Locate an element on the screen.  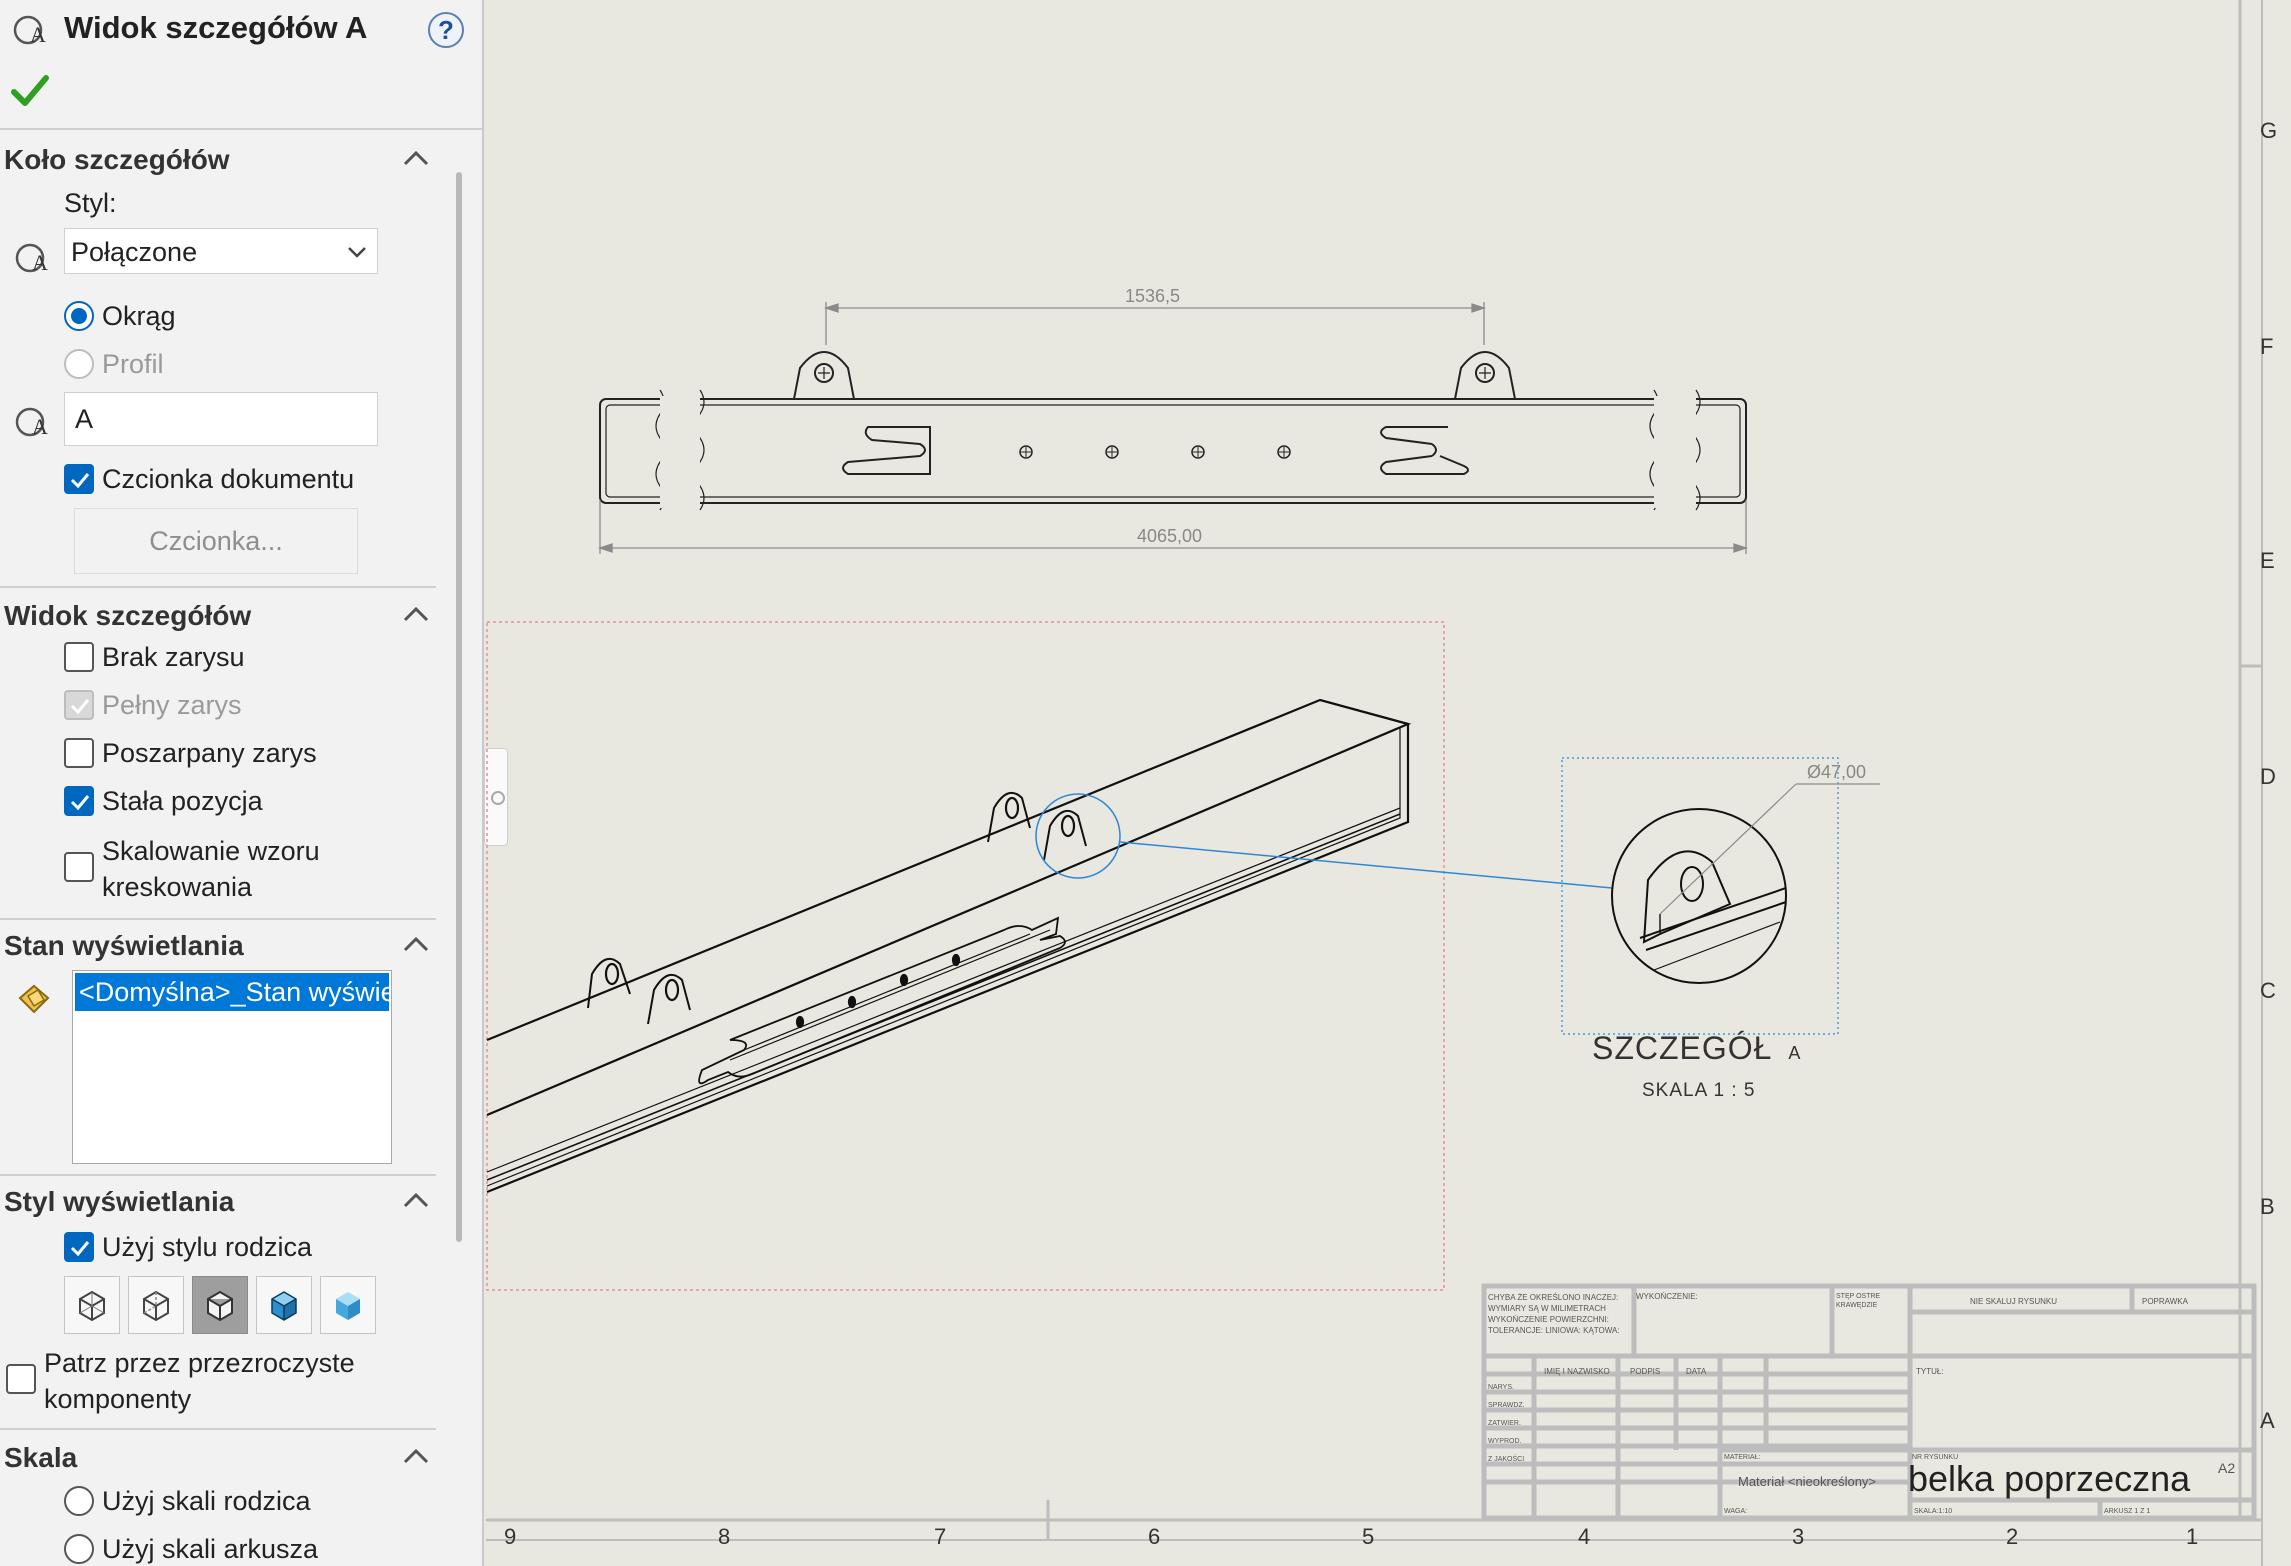
label-circle-icon: A is located at coordinates (31, 423).